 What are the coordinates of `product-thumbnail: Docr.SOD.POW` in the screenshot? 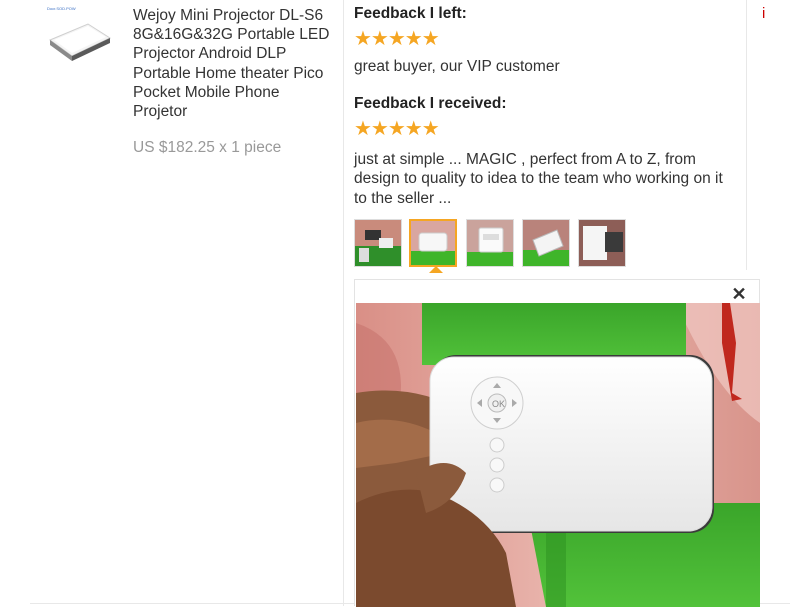 It's located at (78, 39).